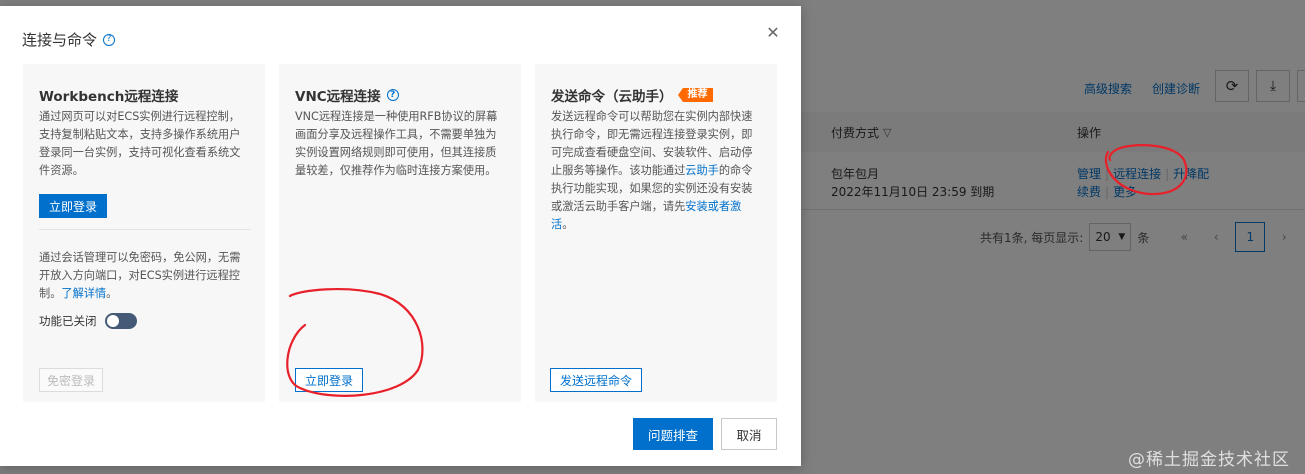 Image resolution: width=1305 pixels, height=474 pixels. What do you see at coordinates (68, 321) in the screenshot?
I see `toggle-label: 功能已关闭` at bounding box center [68, 321].